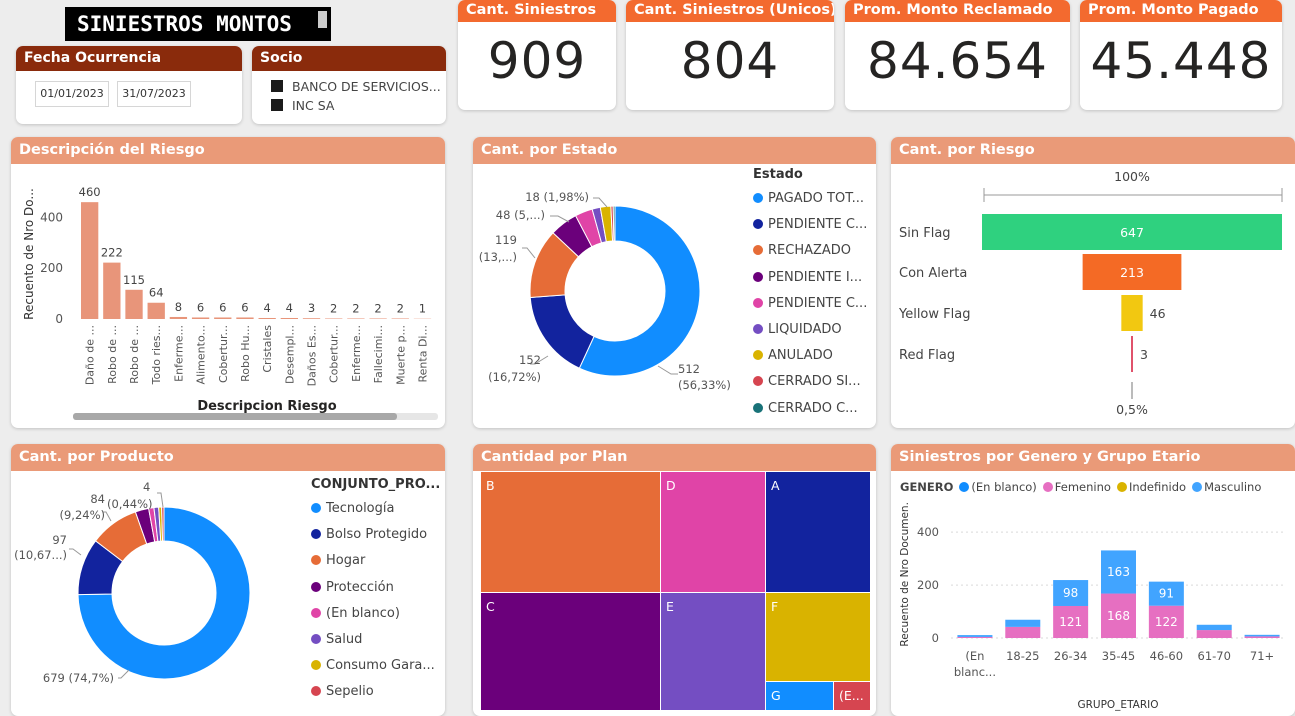 Image resolution: width=1295 pixels, height=716 pixels. I want to click on kpi-label: Prom. Monto Pagado, so click(1181, 11).